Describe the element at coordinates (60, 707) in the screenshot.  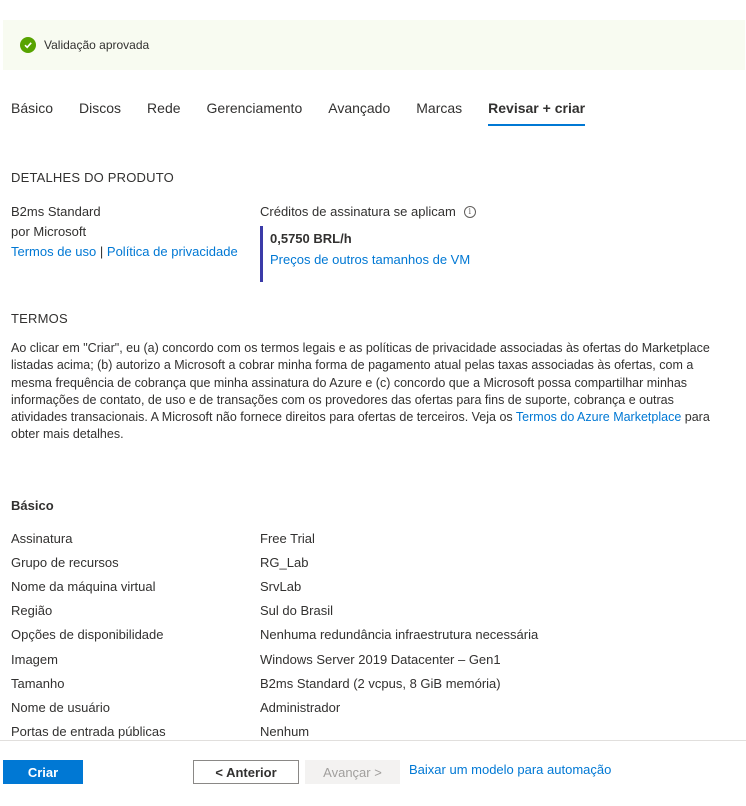
I see `summary-label: Nome de usuário` at that location.